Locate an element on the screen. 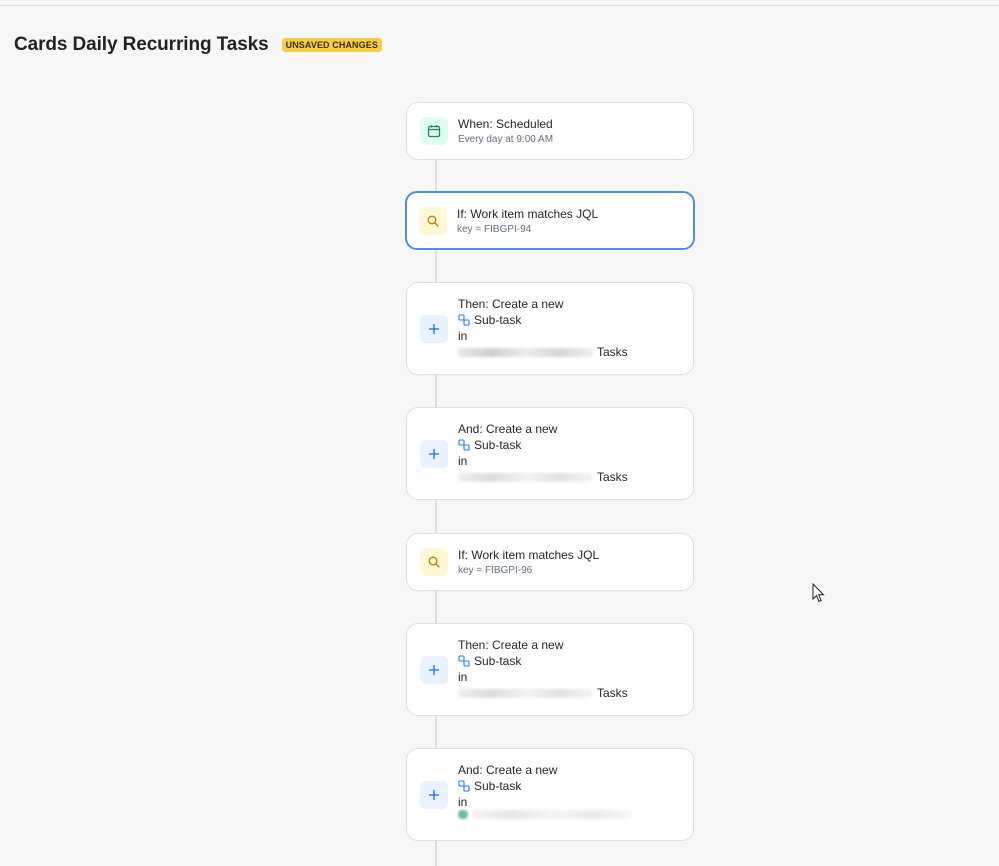 The width and height of the screenshot is (999, 866). card-label: When: Scheduled is located at coordinates (505, 124).